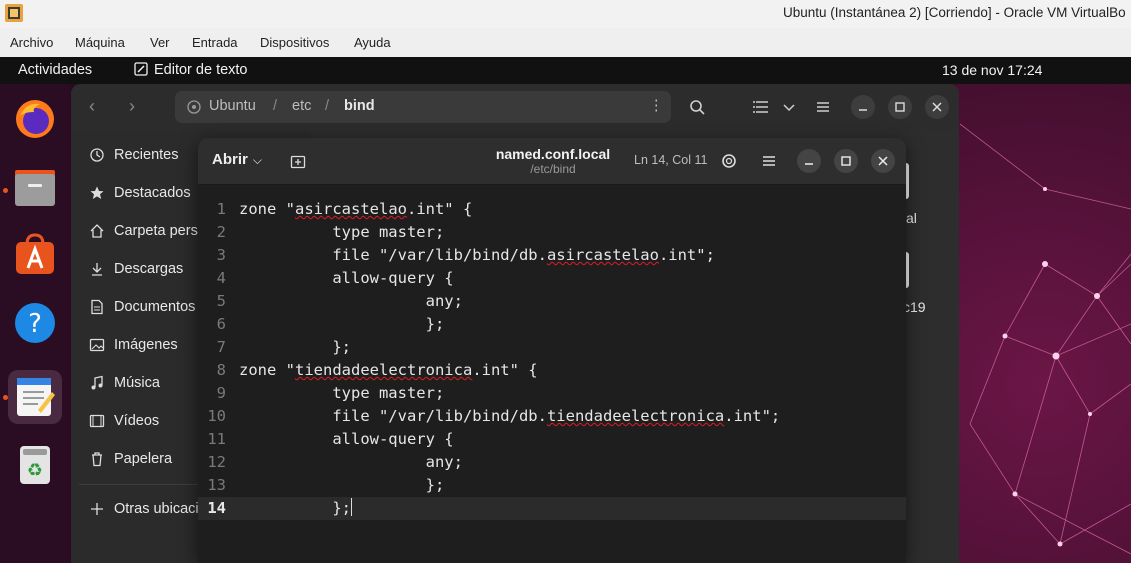  I want to click on code-line: 7 };, so click(552, 347).